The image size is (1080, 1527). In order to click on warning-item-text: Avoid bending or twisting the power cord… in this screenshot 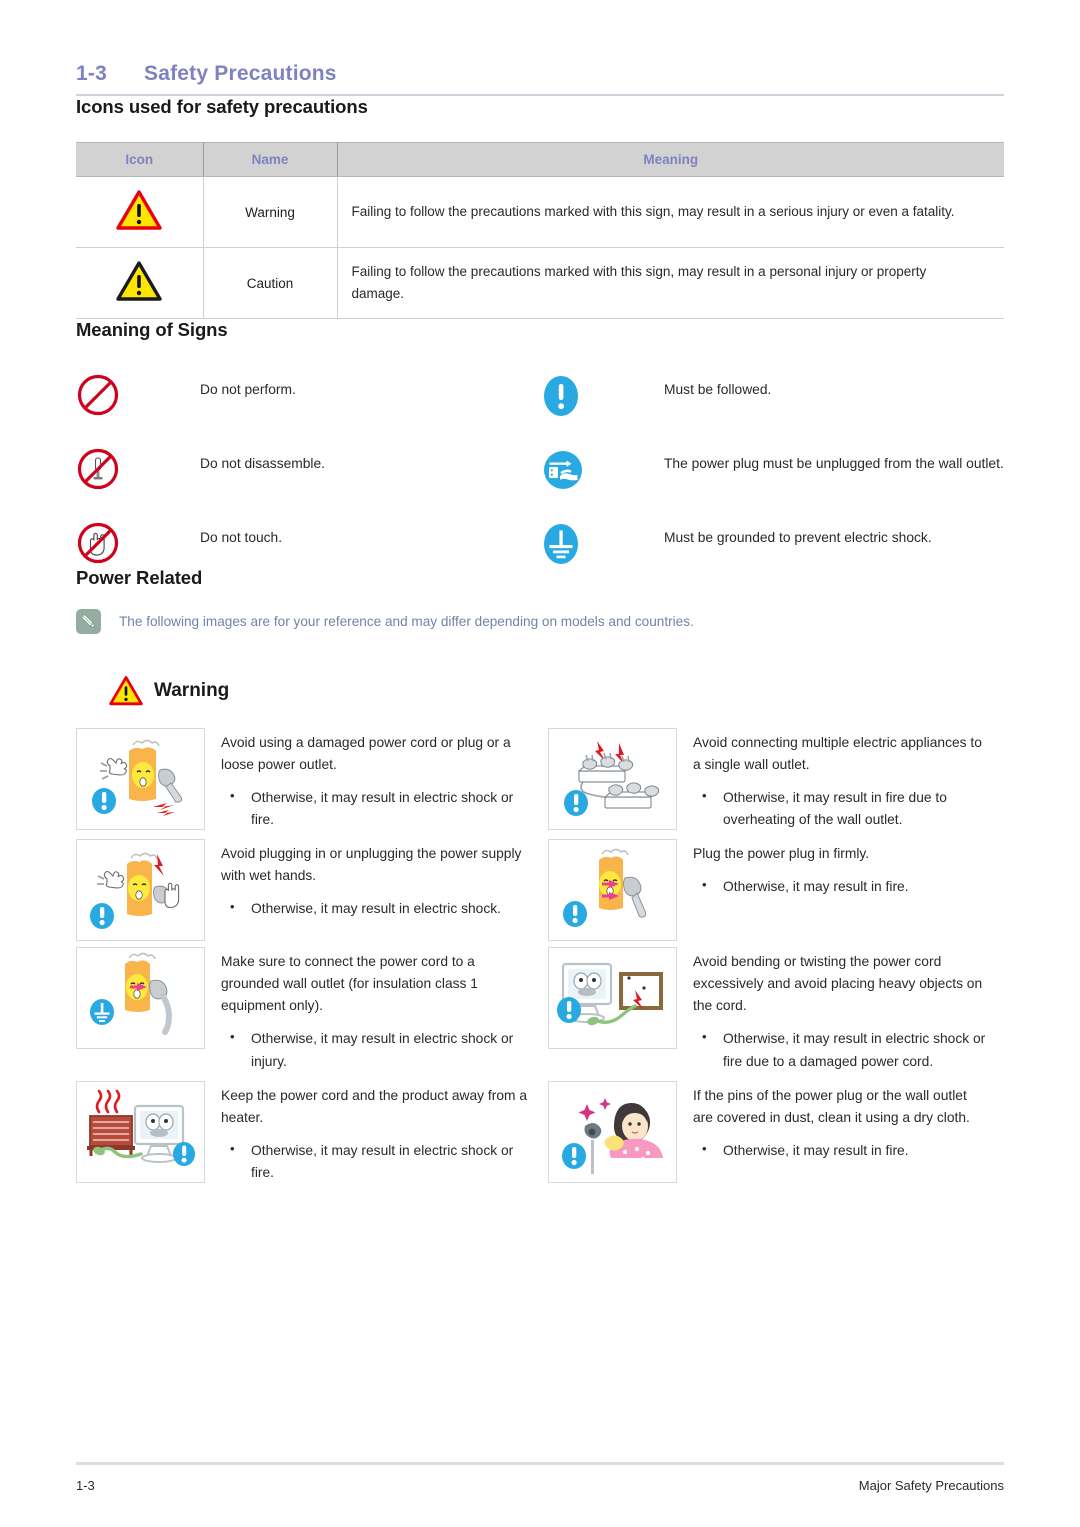, I will do `click(842, 1010)`.